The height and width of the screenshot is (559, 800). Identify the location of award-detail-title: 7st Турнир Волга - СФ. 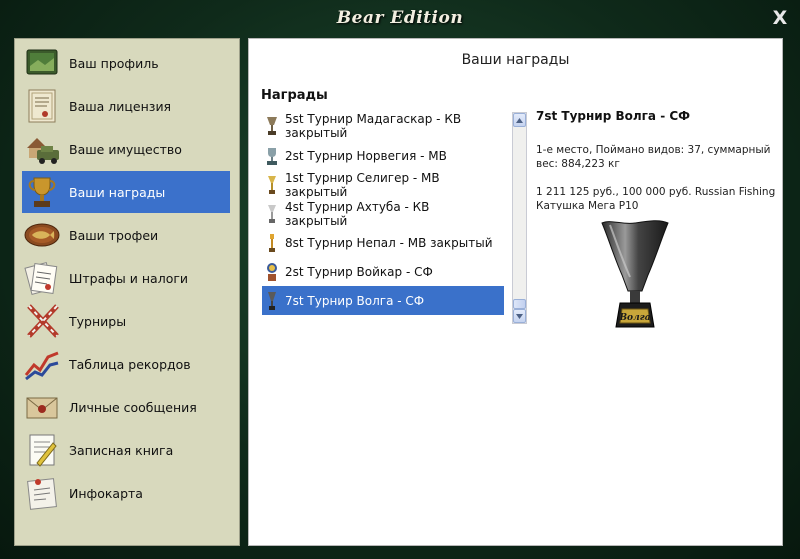
(613, 116).